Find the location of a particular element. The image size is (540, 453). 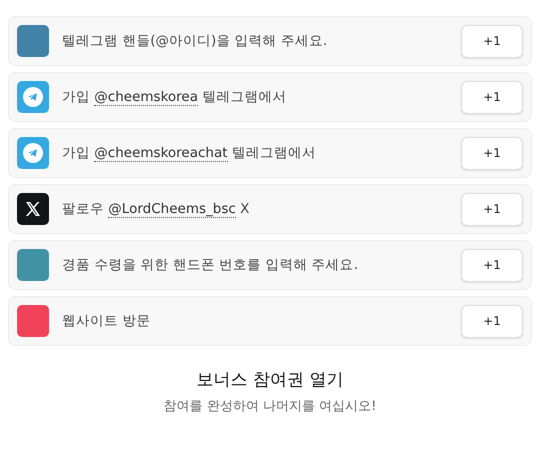

task-text: 가입 @cheemskorea 텔레그램에서 is located at coordinates (175, 97).